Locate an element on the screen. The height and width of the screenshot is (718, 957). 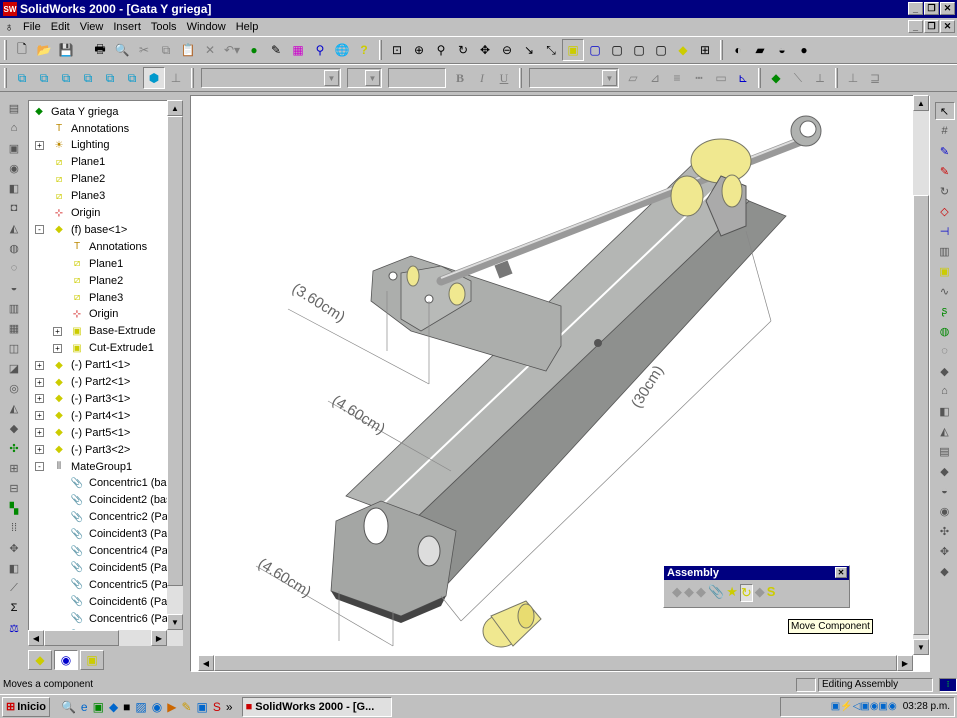
tool-icon: ◧ is located at coordinates (14, 188).